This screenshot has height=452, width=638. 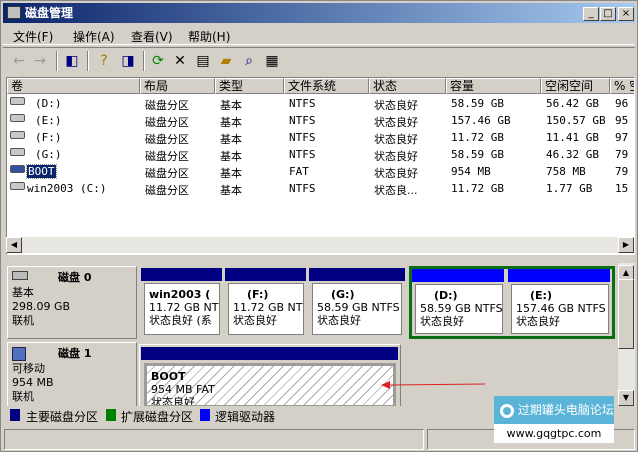 I want to click on partition-info: 954 MB FAT, so click(x=183, y=389).